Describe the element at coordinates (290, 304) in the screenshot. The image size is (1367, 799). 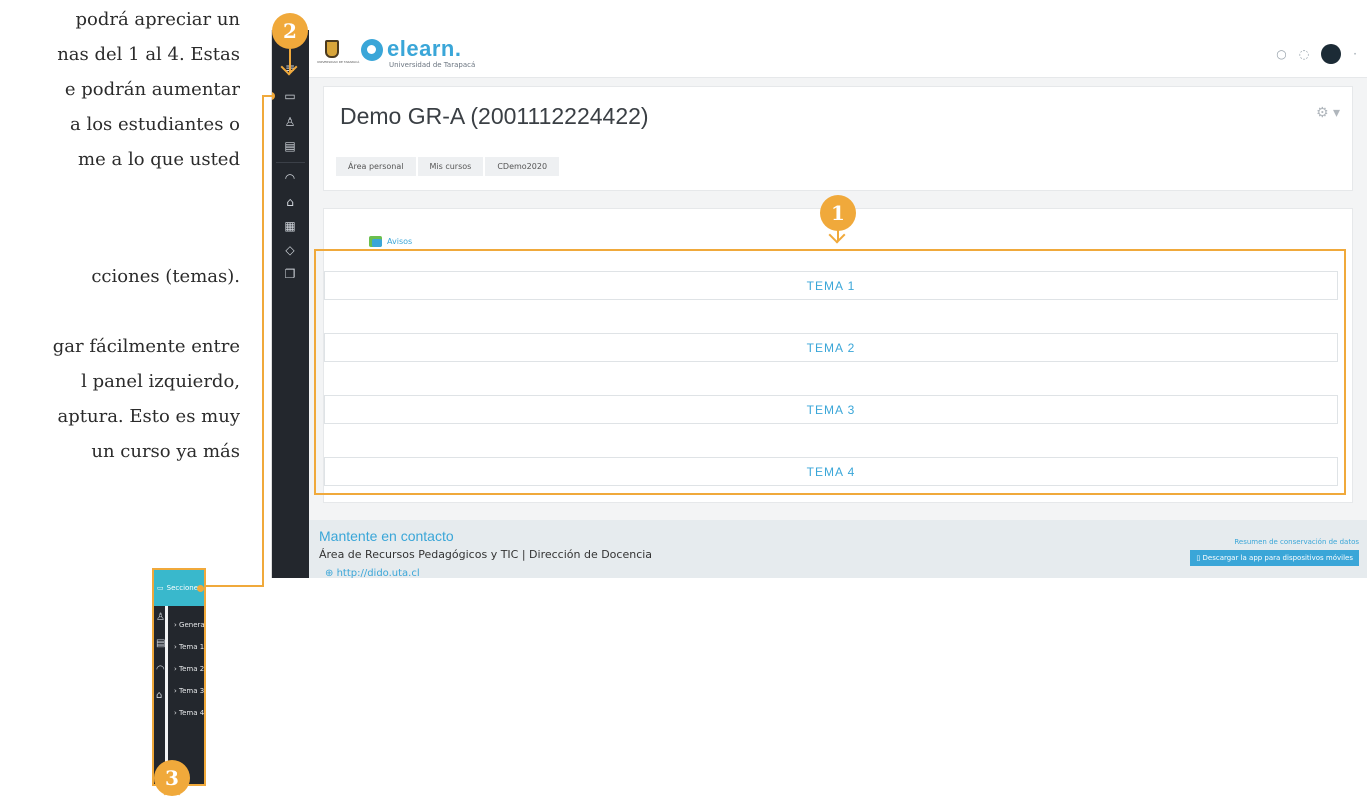
I see `left-nav-sidebar: ≡ ▭ ♙ ▤ ◠ ⌂ ▦ ◇ ❐` at that location.